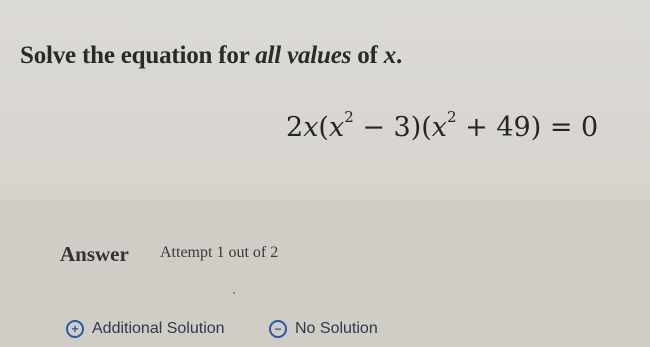 The width and height of the screenshot is (650, 347). I want to click on eq-open: (, so click(323, 127).